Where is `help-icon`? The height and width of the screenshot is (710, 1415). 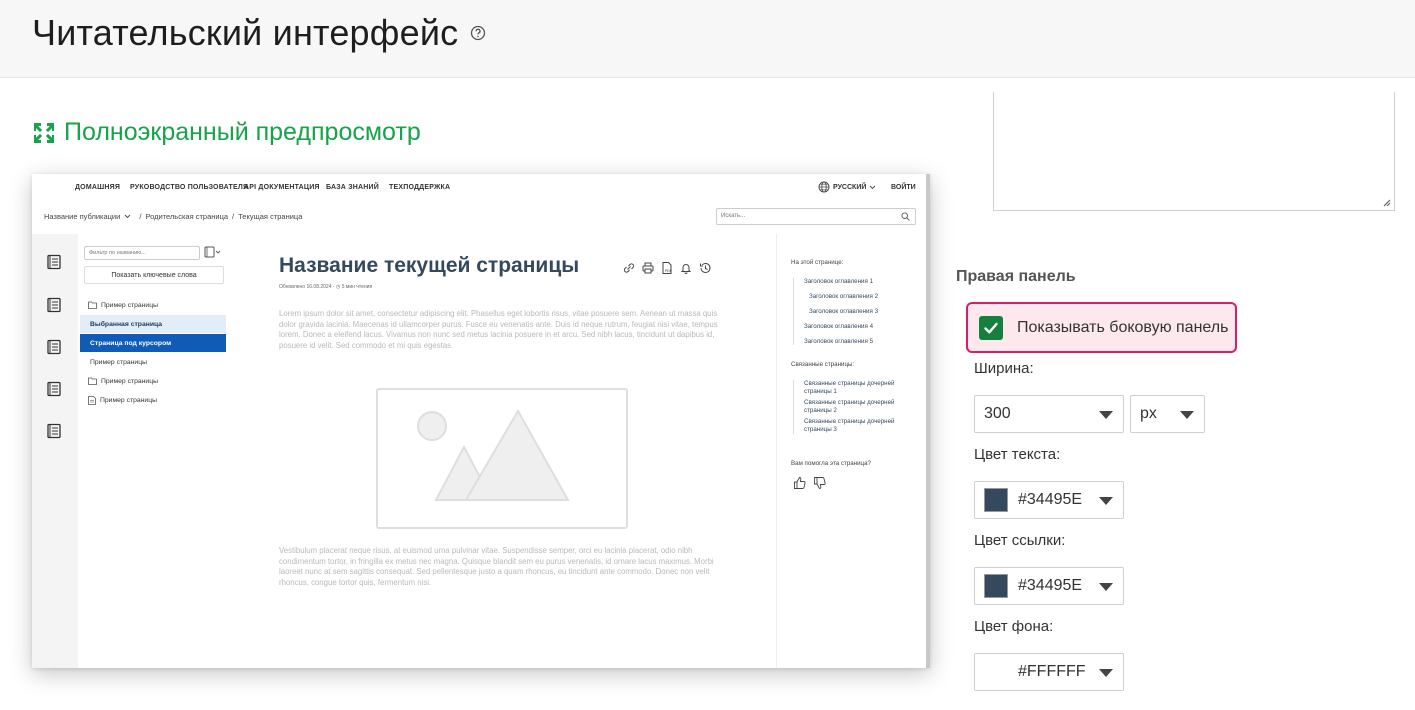 help-icon is located at coordinates (478, 33).